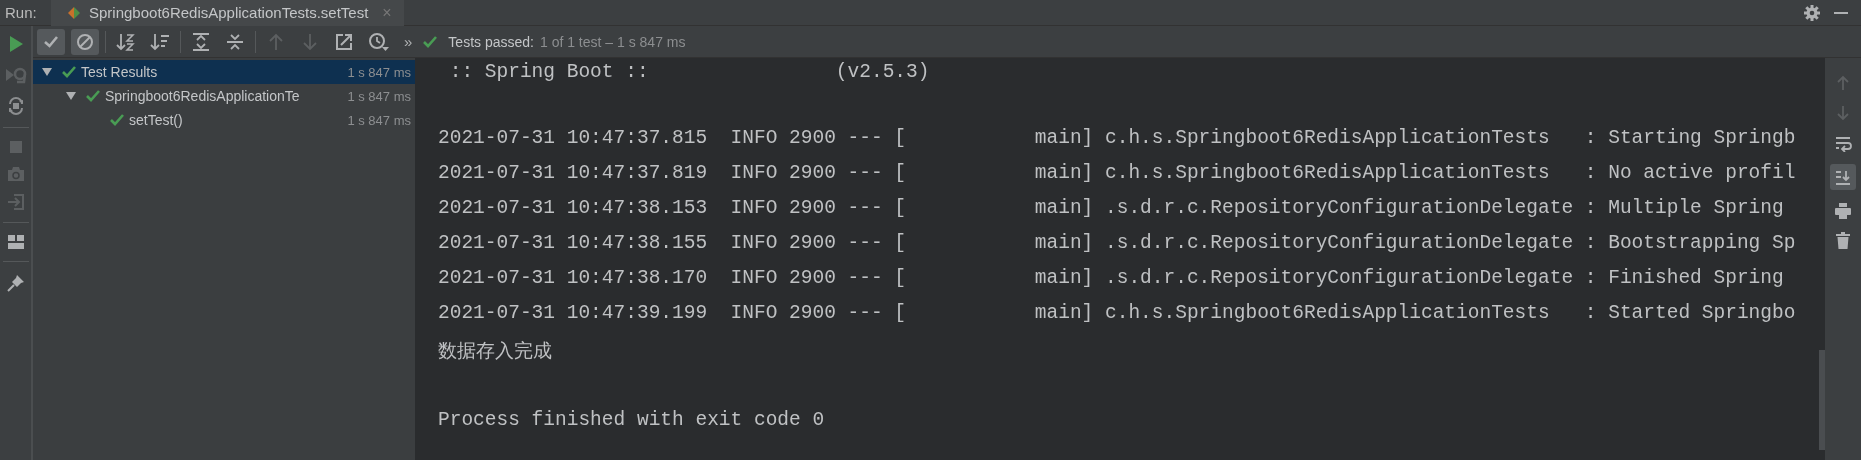  I want to click on show-ignored-button, so click(85, 41).